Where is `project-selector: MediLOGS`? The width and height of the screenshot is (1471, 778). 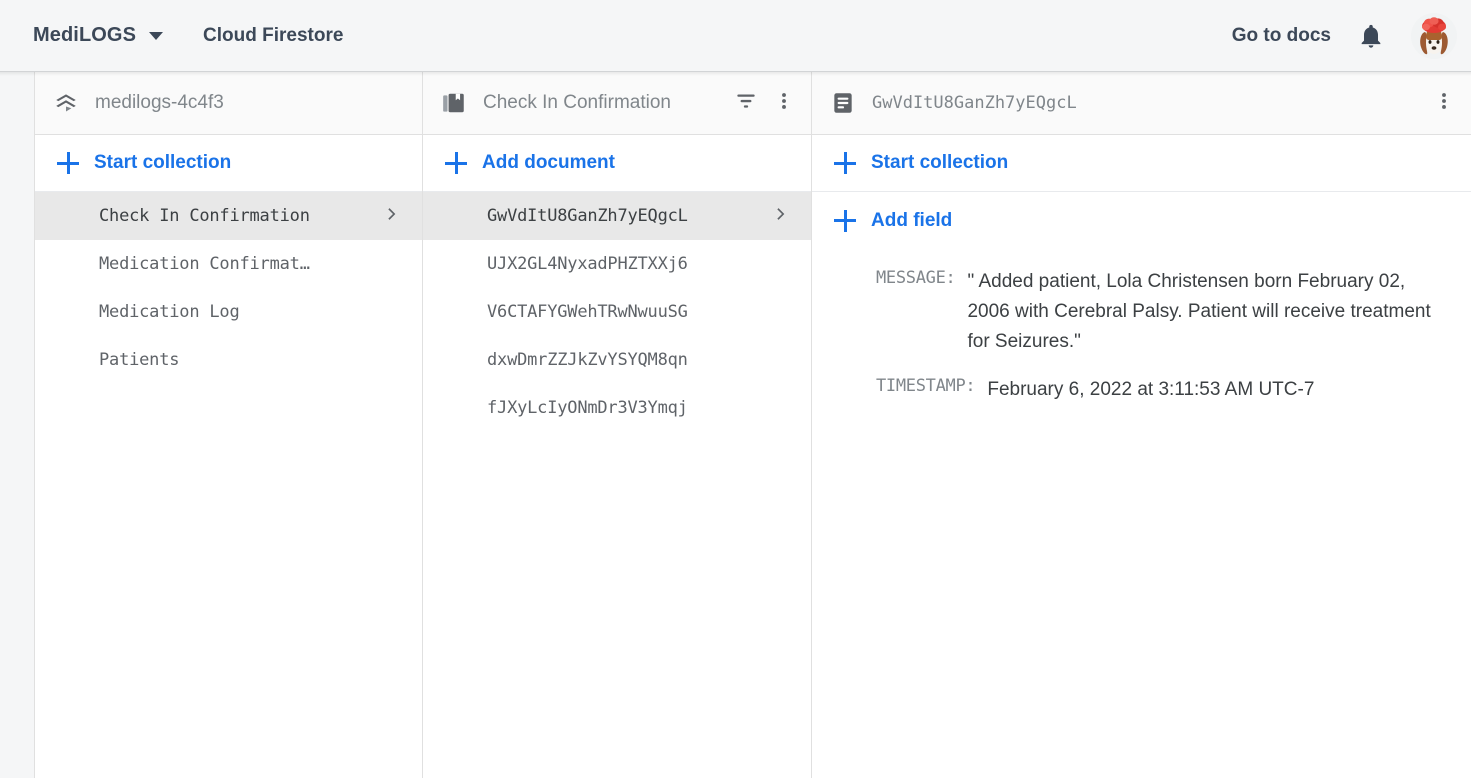 project-selector: MediLOGS is located at coordinates (98, 35).